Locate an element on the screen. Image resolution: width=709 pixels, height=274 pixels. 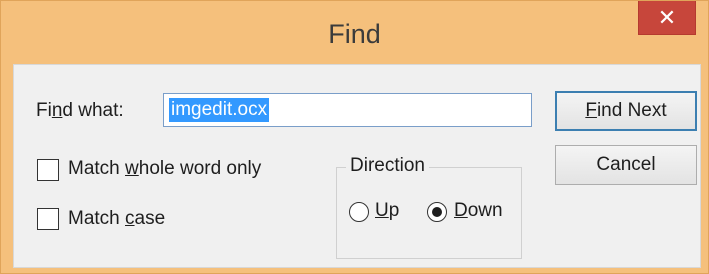
match-case-accelerator: c is located at coordinates (130, 218).